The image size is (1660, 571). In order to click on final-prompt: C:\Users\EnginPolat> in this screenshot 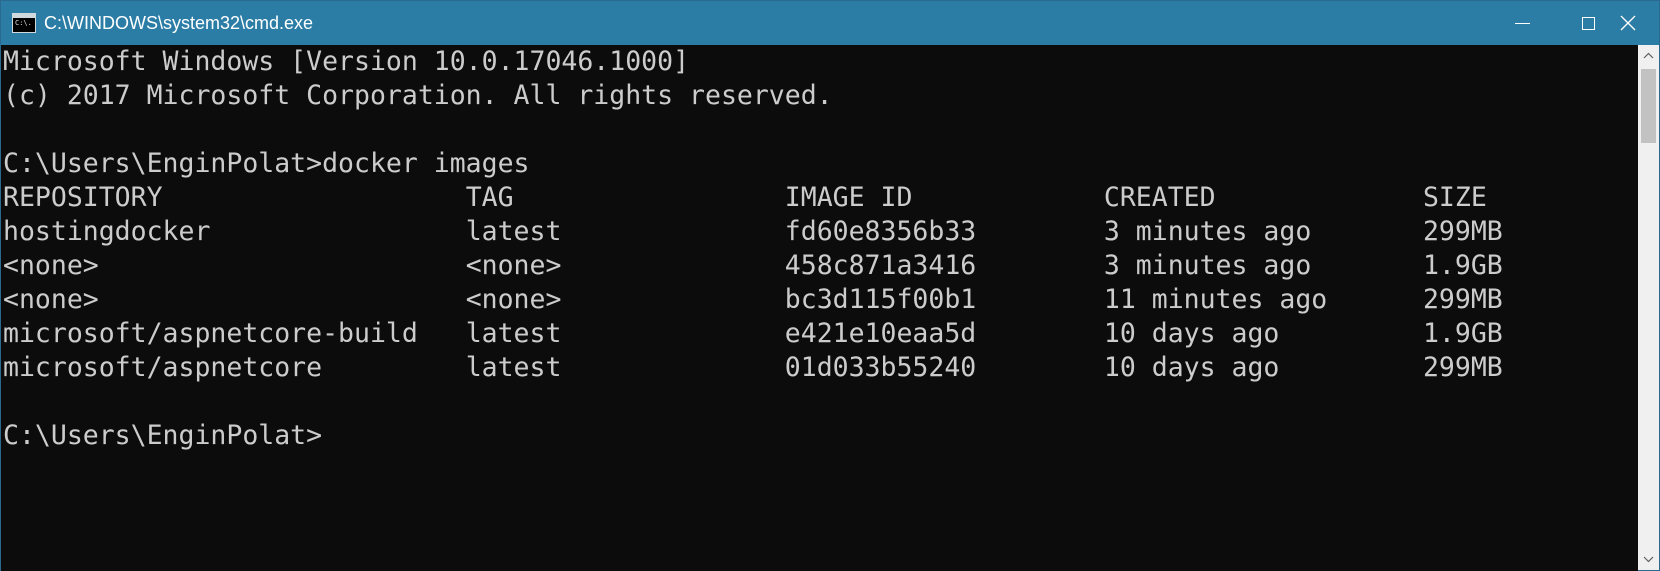, I will do `click(163, 435)`.